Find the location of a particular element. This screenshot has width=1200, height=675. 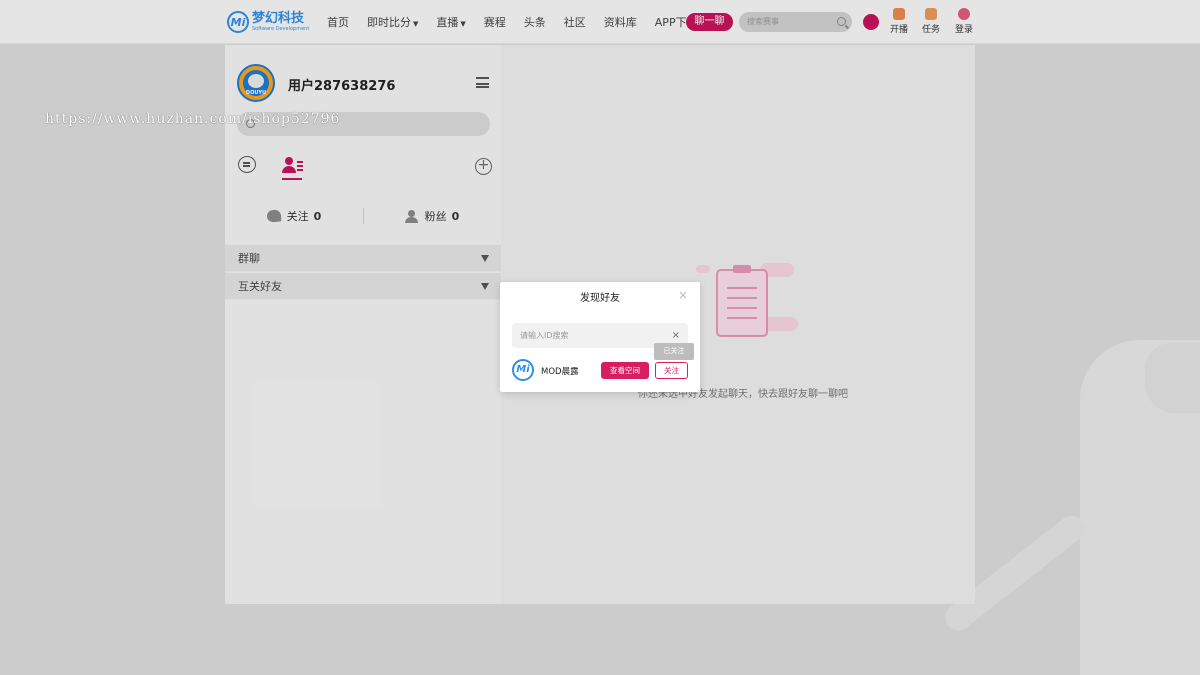

dialog-title: 发现好友 is located at coordinates (600, 298).